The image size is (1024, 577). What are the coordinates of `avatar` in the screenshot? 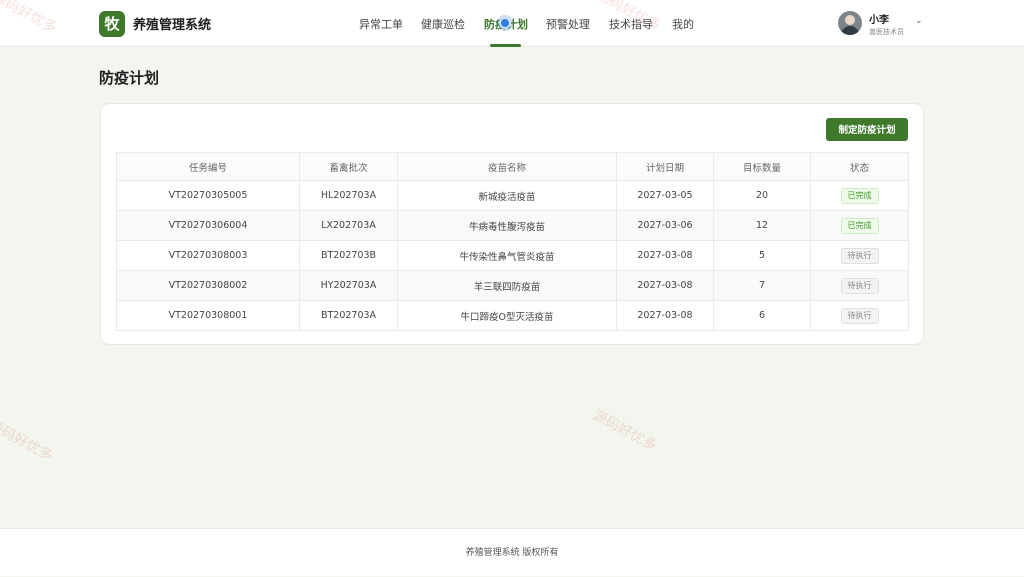 It's located at (850, 23).